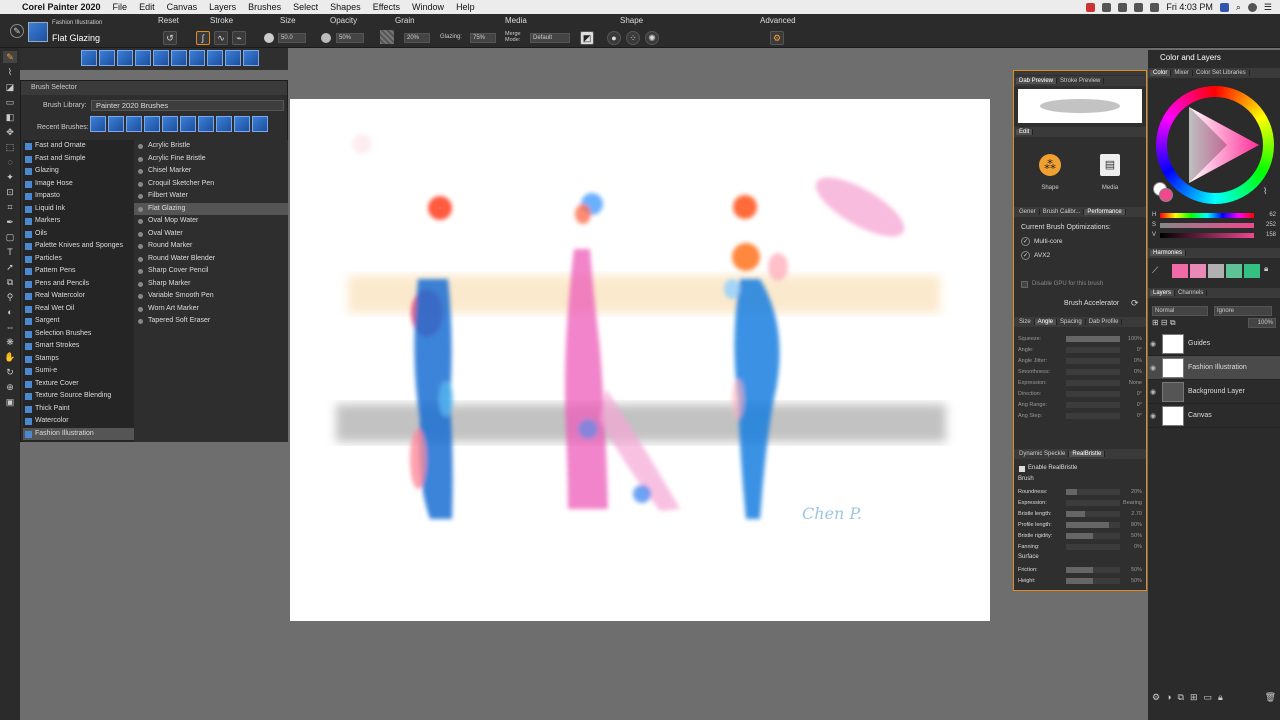 The image size is (1280, 720). Describe the element at coordinates (147, 7) in the screenshot. I see `menu-edit: Edit` at that location.